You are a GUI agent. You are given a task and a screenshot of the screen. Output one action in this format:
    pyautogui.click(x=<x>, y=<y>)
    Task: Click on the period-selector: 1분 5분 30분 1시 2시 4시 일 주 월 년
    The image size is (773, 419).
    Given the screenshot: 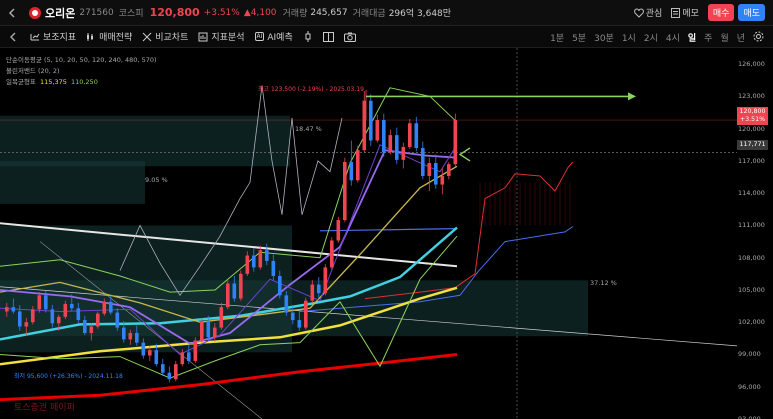 What is the action you would take?
    pyautogui.click(x=643, y=37)
    